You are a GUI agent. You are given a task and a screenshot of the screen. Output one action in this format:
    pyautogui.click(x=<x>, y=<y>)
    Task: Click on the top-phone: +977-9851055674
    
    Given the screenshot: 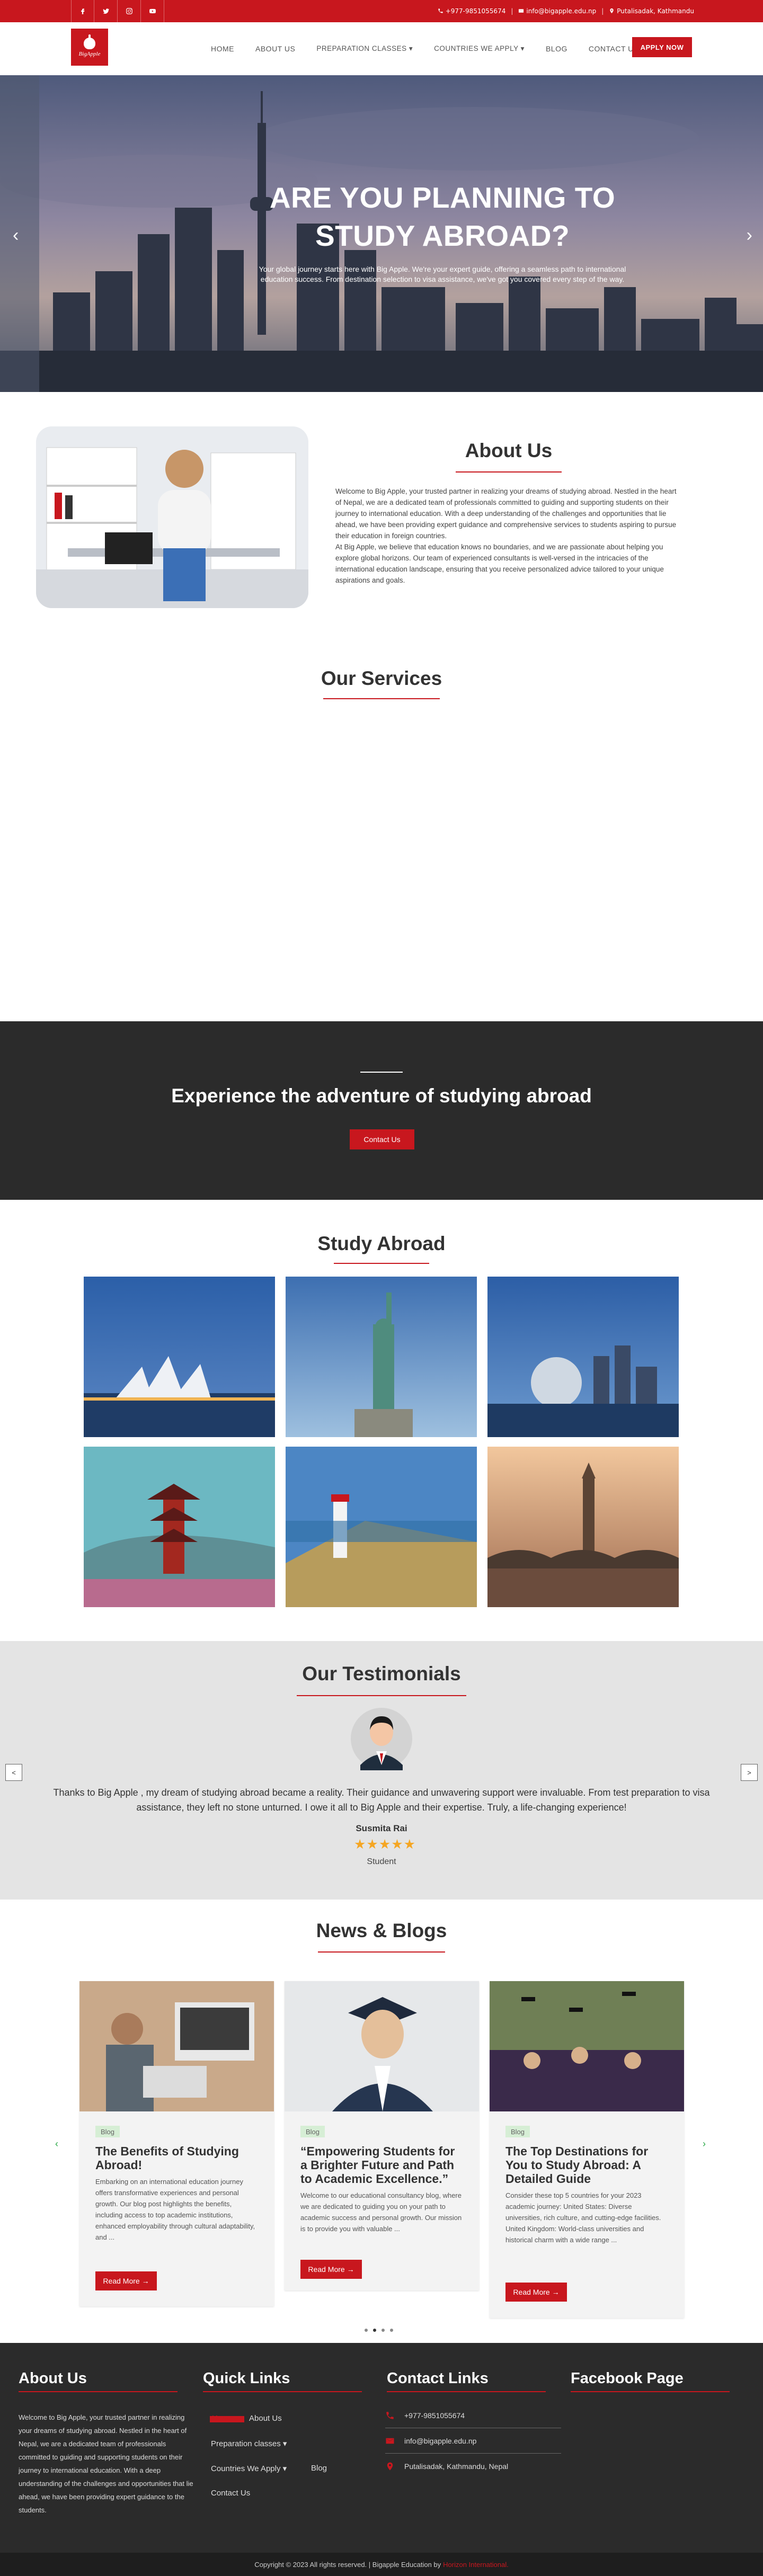 What is the action you would take?
    pyautogui.click(x=471, y=11)
    